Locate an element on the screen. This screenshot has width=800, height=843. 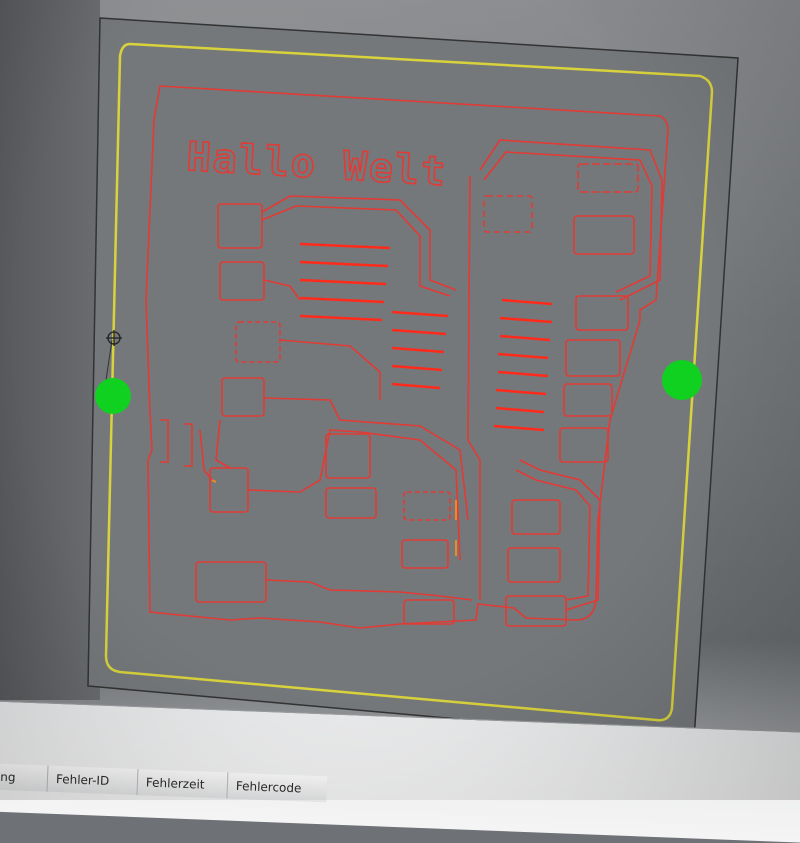
column-header-error-id: Fehler-ID is located at coordinates (92, 780).